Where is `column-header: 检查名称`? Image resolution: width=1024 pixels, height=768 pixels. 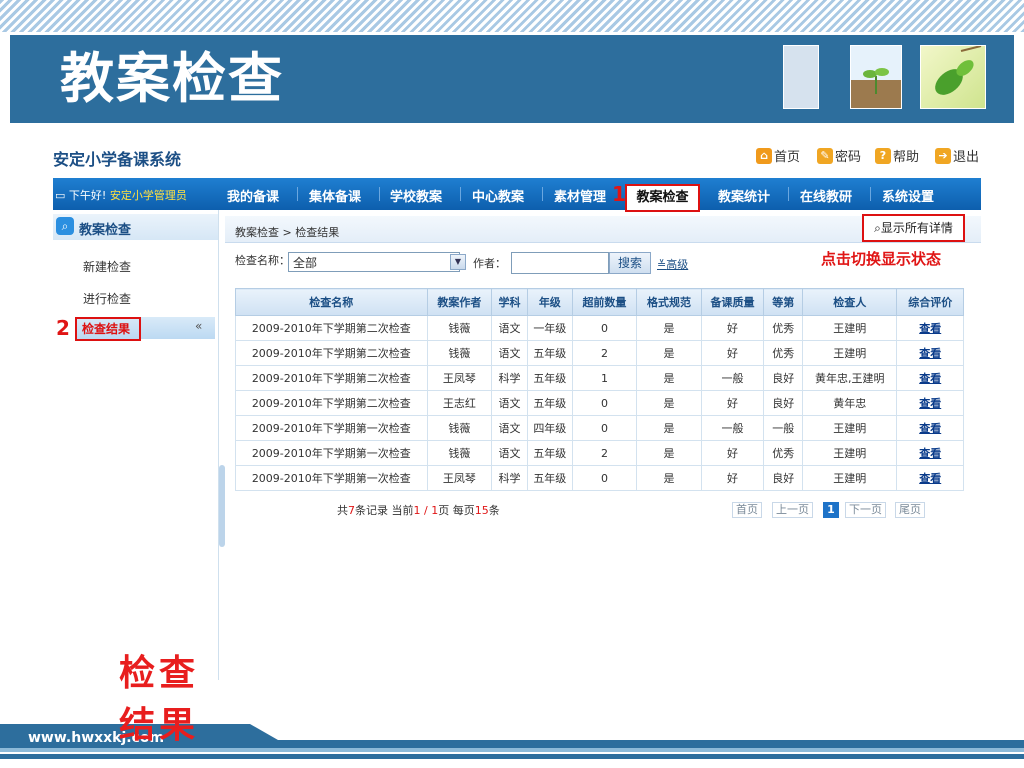 column-header: 检查名称 is located at coordinates (331, 302).